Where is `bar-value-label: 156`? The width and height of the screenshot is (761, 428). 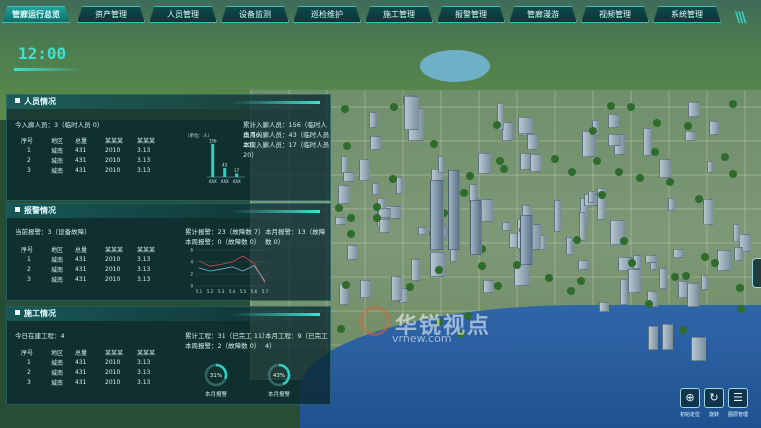 bar-value-label: 156 is located at coordinates (213, 141).